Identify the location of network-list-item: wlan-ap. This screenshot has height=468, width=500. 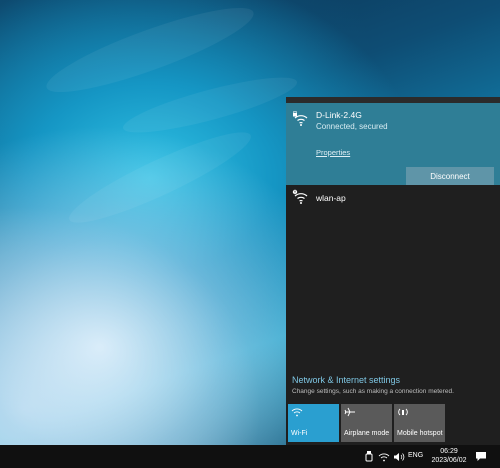
(393, 197).